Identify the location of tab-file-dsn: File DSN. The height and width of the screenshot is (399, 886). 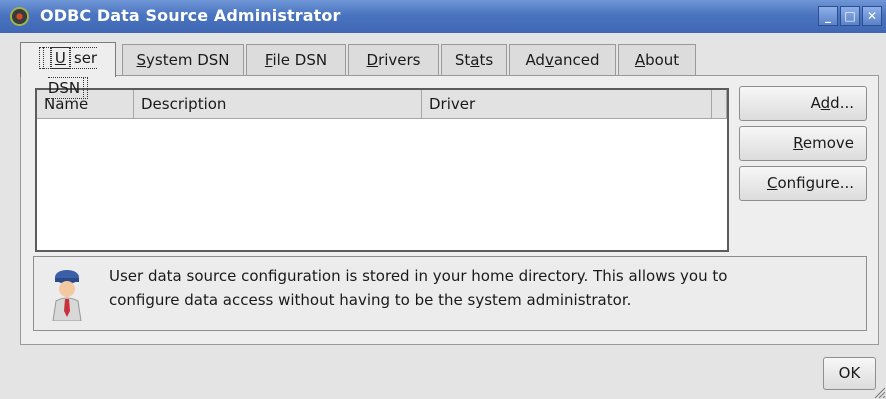
(296, 59).